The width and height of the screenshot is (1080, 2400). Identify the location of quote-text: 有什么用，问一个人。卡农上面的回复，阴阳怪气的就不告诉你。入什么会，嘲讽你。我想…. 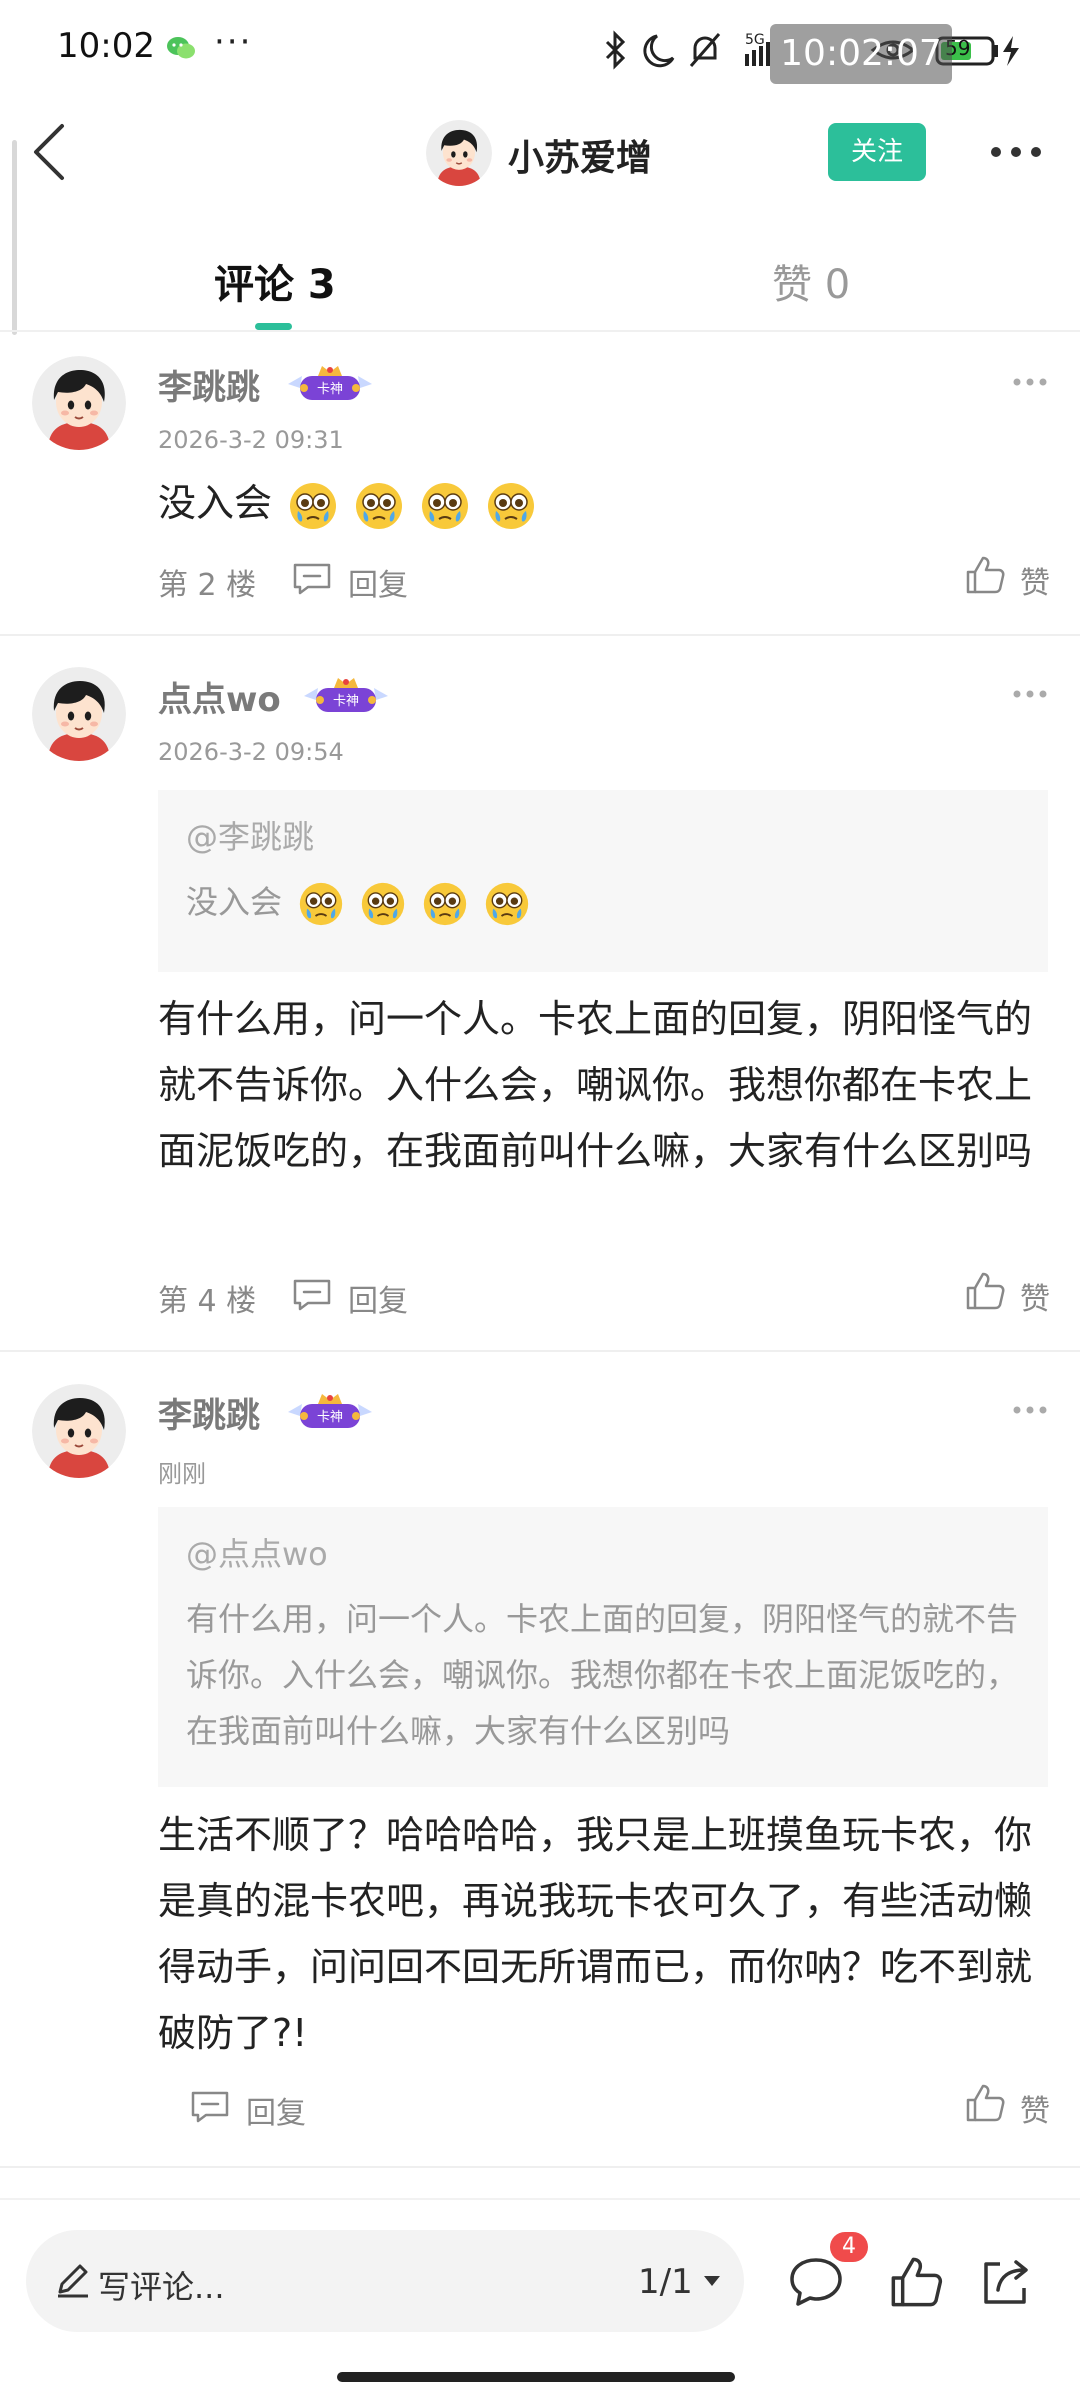
(602, 1675).